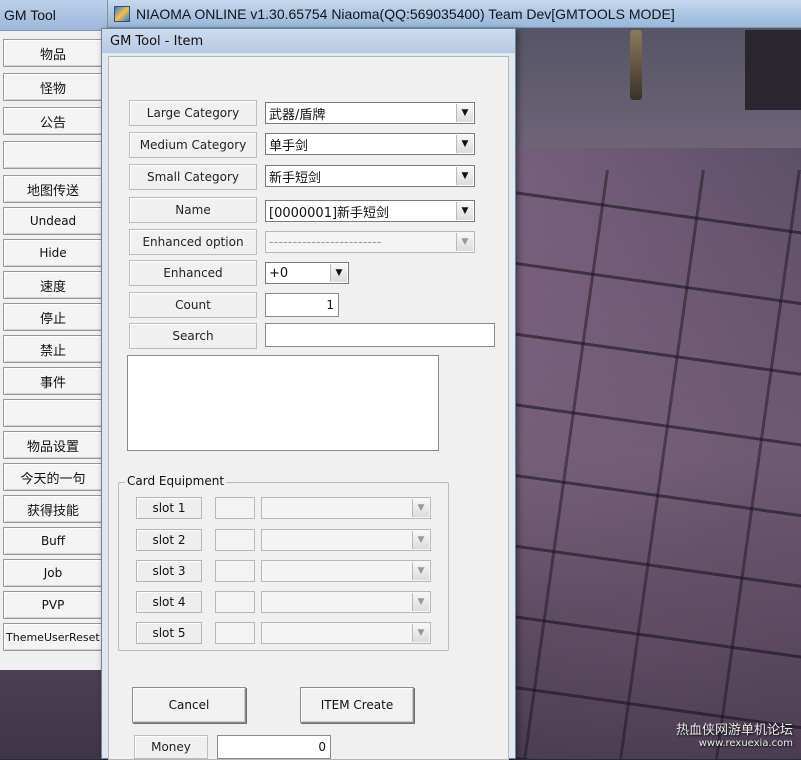  What do you see at coordinates (370, 113) in the screenshot?
I see `large-category-select: 武器/盾牌 ▼` at bounding box center [370, 113].